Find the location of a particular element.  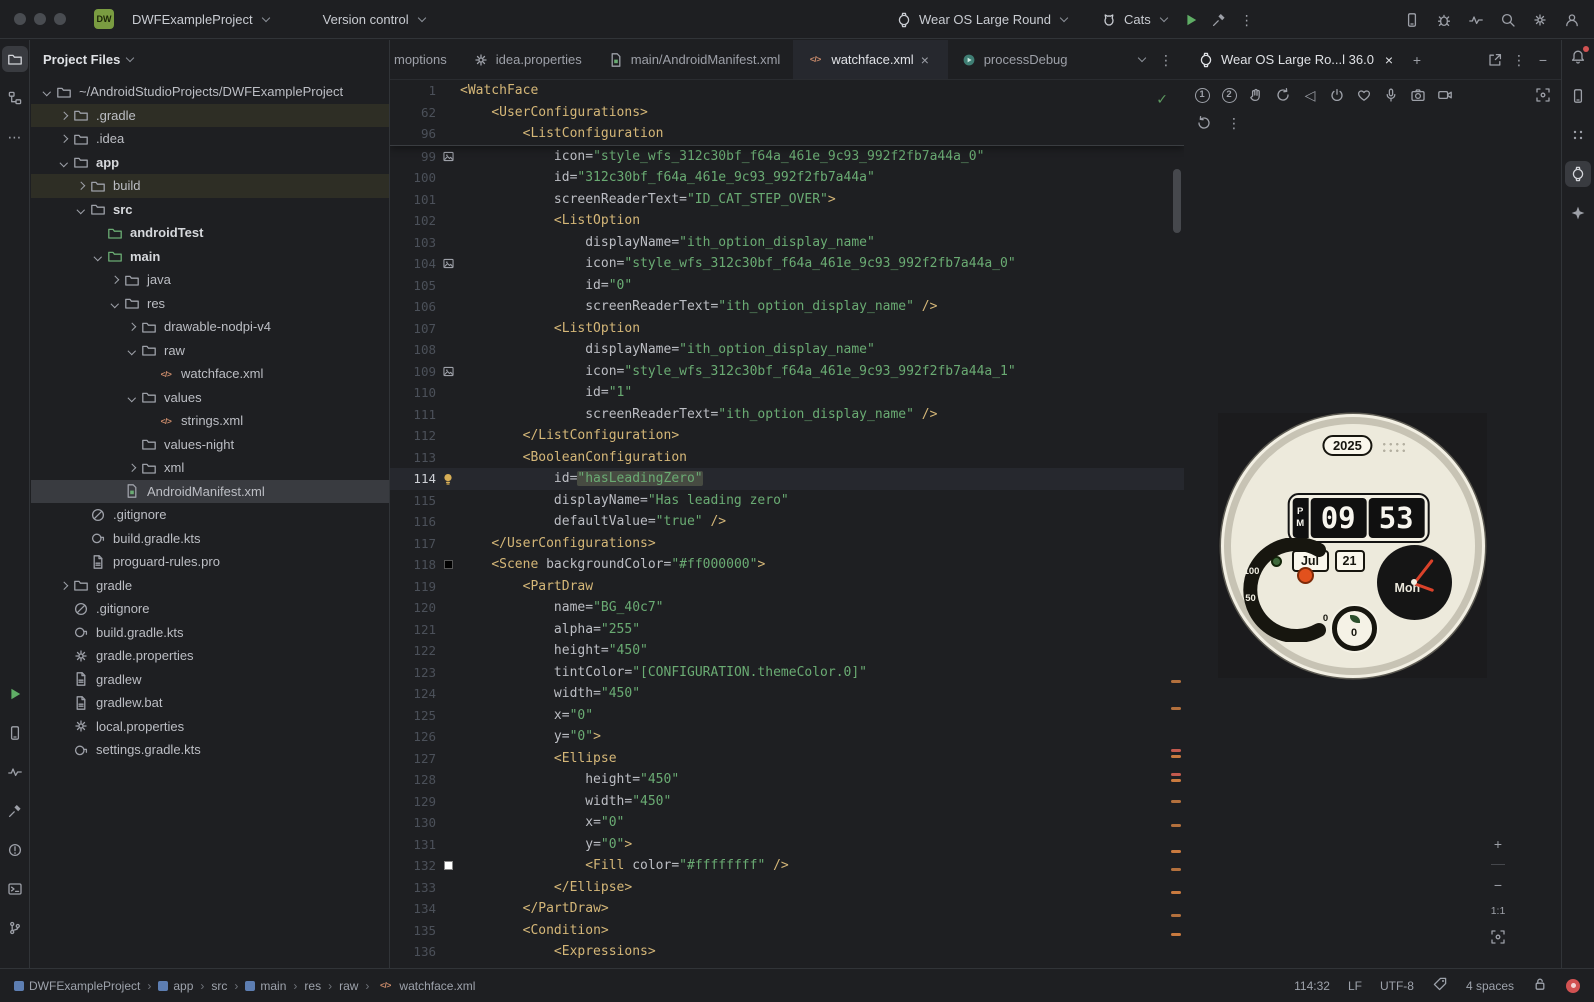

tree-item: app is located at coordinates (210, 163).